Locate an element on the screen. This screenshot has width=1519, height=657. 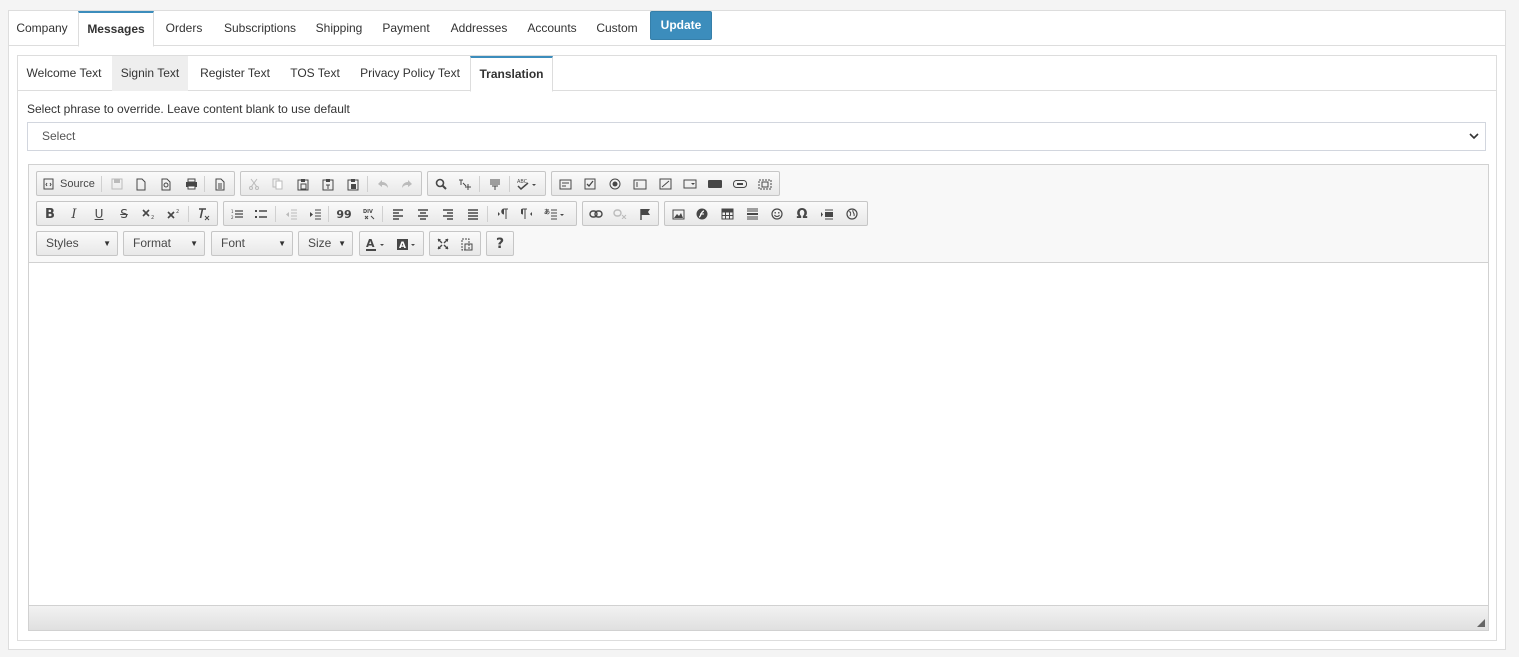
colors-toolgroup: A A is located at coordinates (391, 243).